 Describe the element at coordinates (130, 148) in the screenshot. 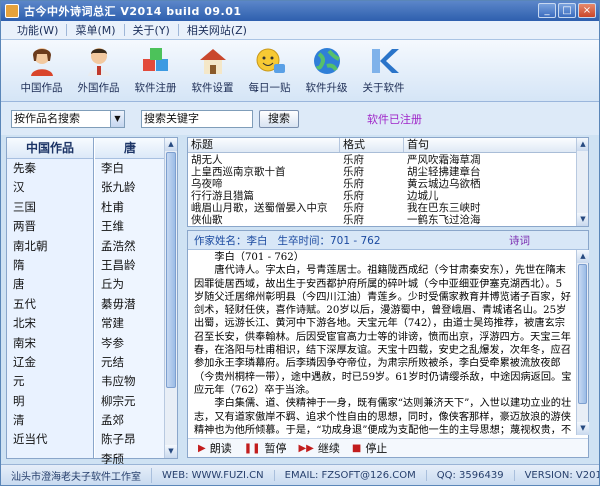

I see `poet-header: 唐` at that location.